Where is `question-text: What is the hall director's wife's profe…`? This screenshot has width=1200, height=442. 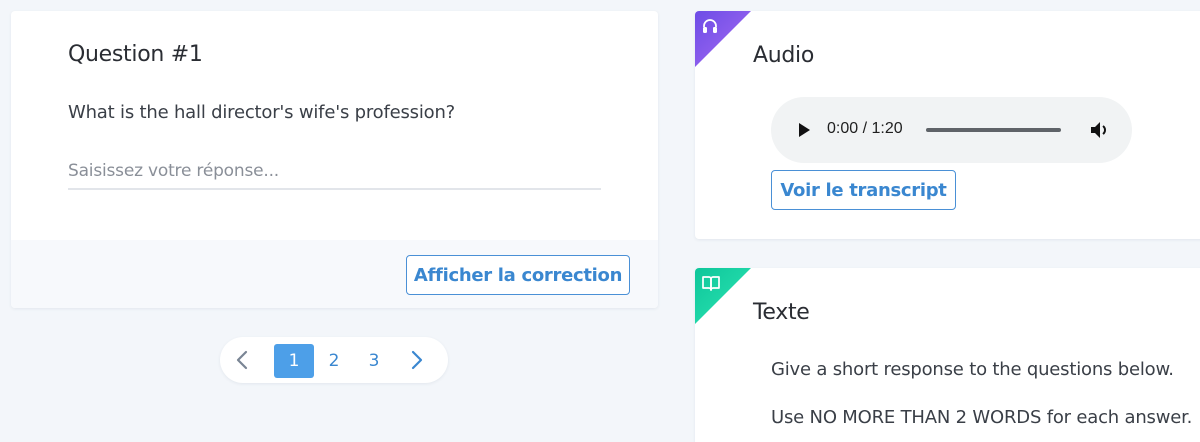 question-text: What is the hall director's wife's profe… is located at coordinates (262, 112).